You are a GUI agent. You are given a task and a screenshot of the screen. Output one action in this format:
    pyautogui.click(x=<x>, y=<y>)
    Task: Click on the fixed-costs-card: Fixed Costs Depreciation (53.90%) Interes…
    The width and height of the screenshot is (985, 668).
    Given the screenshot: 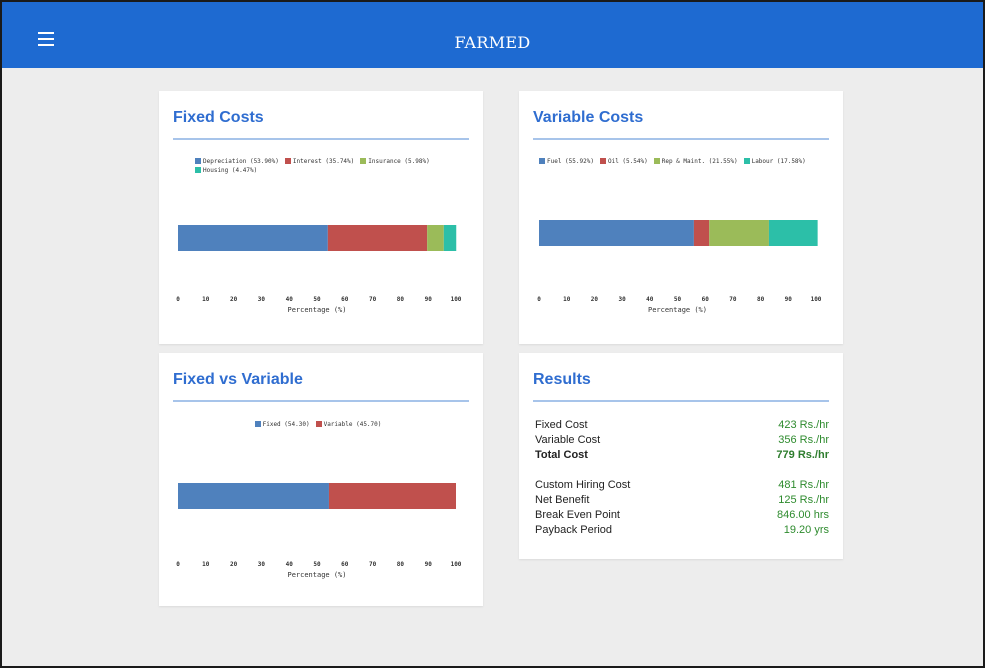 What is the action you would take?
    pyautogui.click(x=321, y=217)
    